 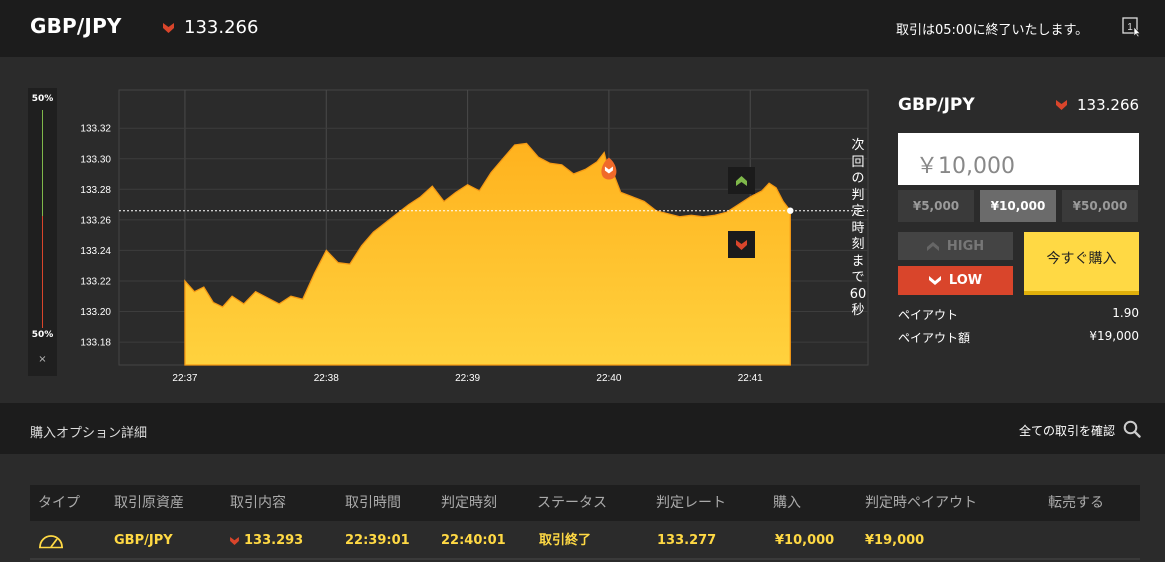 What do you see at coordinates (274, 540) in the screenshot?
I see `row-content-value: 133.293` at bounding box center [274, 540].